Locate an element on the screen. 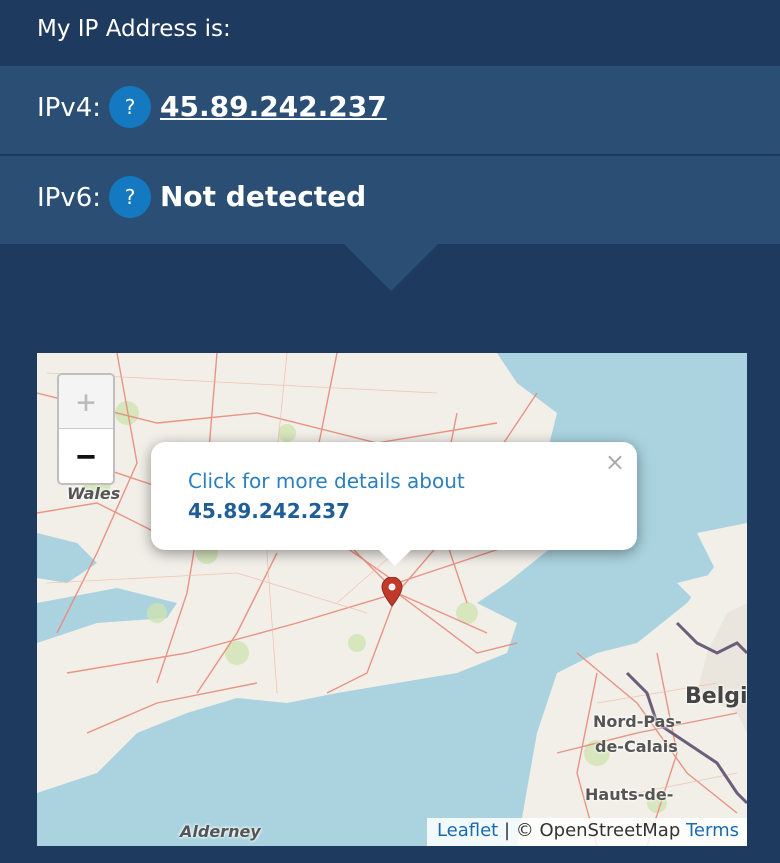 This screenshot has width=780, height=863. map-label-hauts-de: Hauts-de- is located at coordinates (629, 794).